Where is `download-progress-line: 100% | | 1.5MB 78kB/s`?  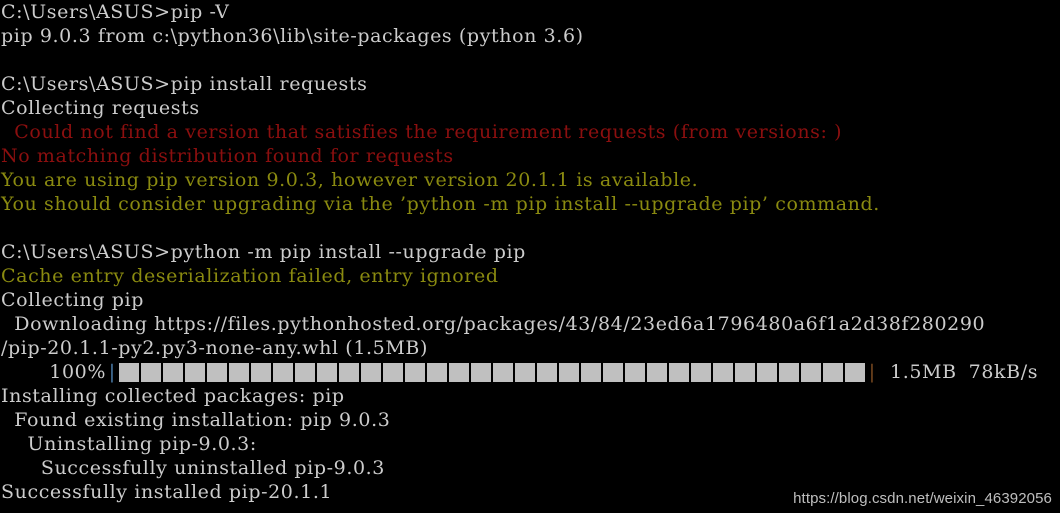
download-progress-line: 100% | | 1.5MB 78kB/s is located at coordinates (530, 372).